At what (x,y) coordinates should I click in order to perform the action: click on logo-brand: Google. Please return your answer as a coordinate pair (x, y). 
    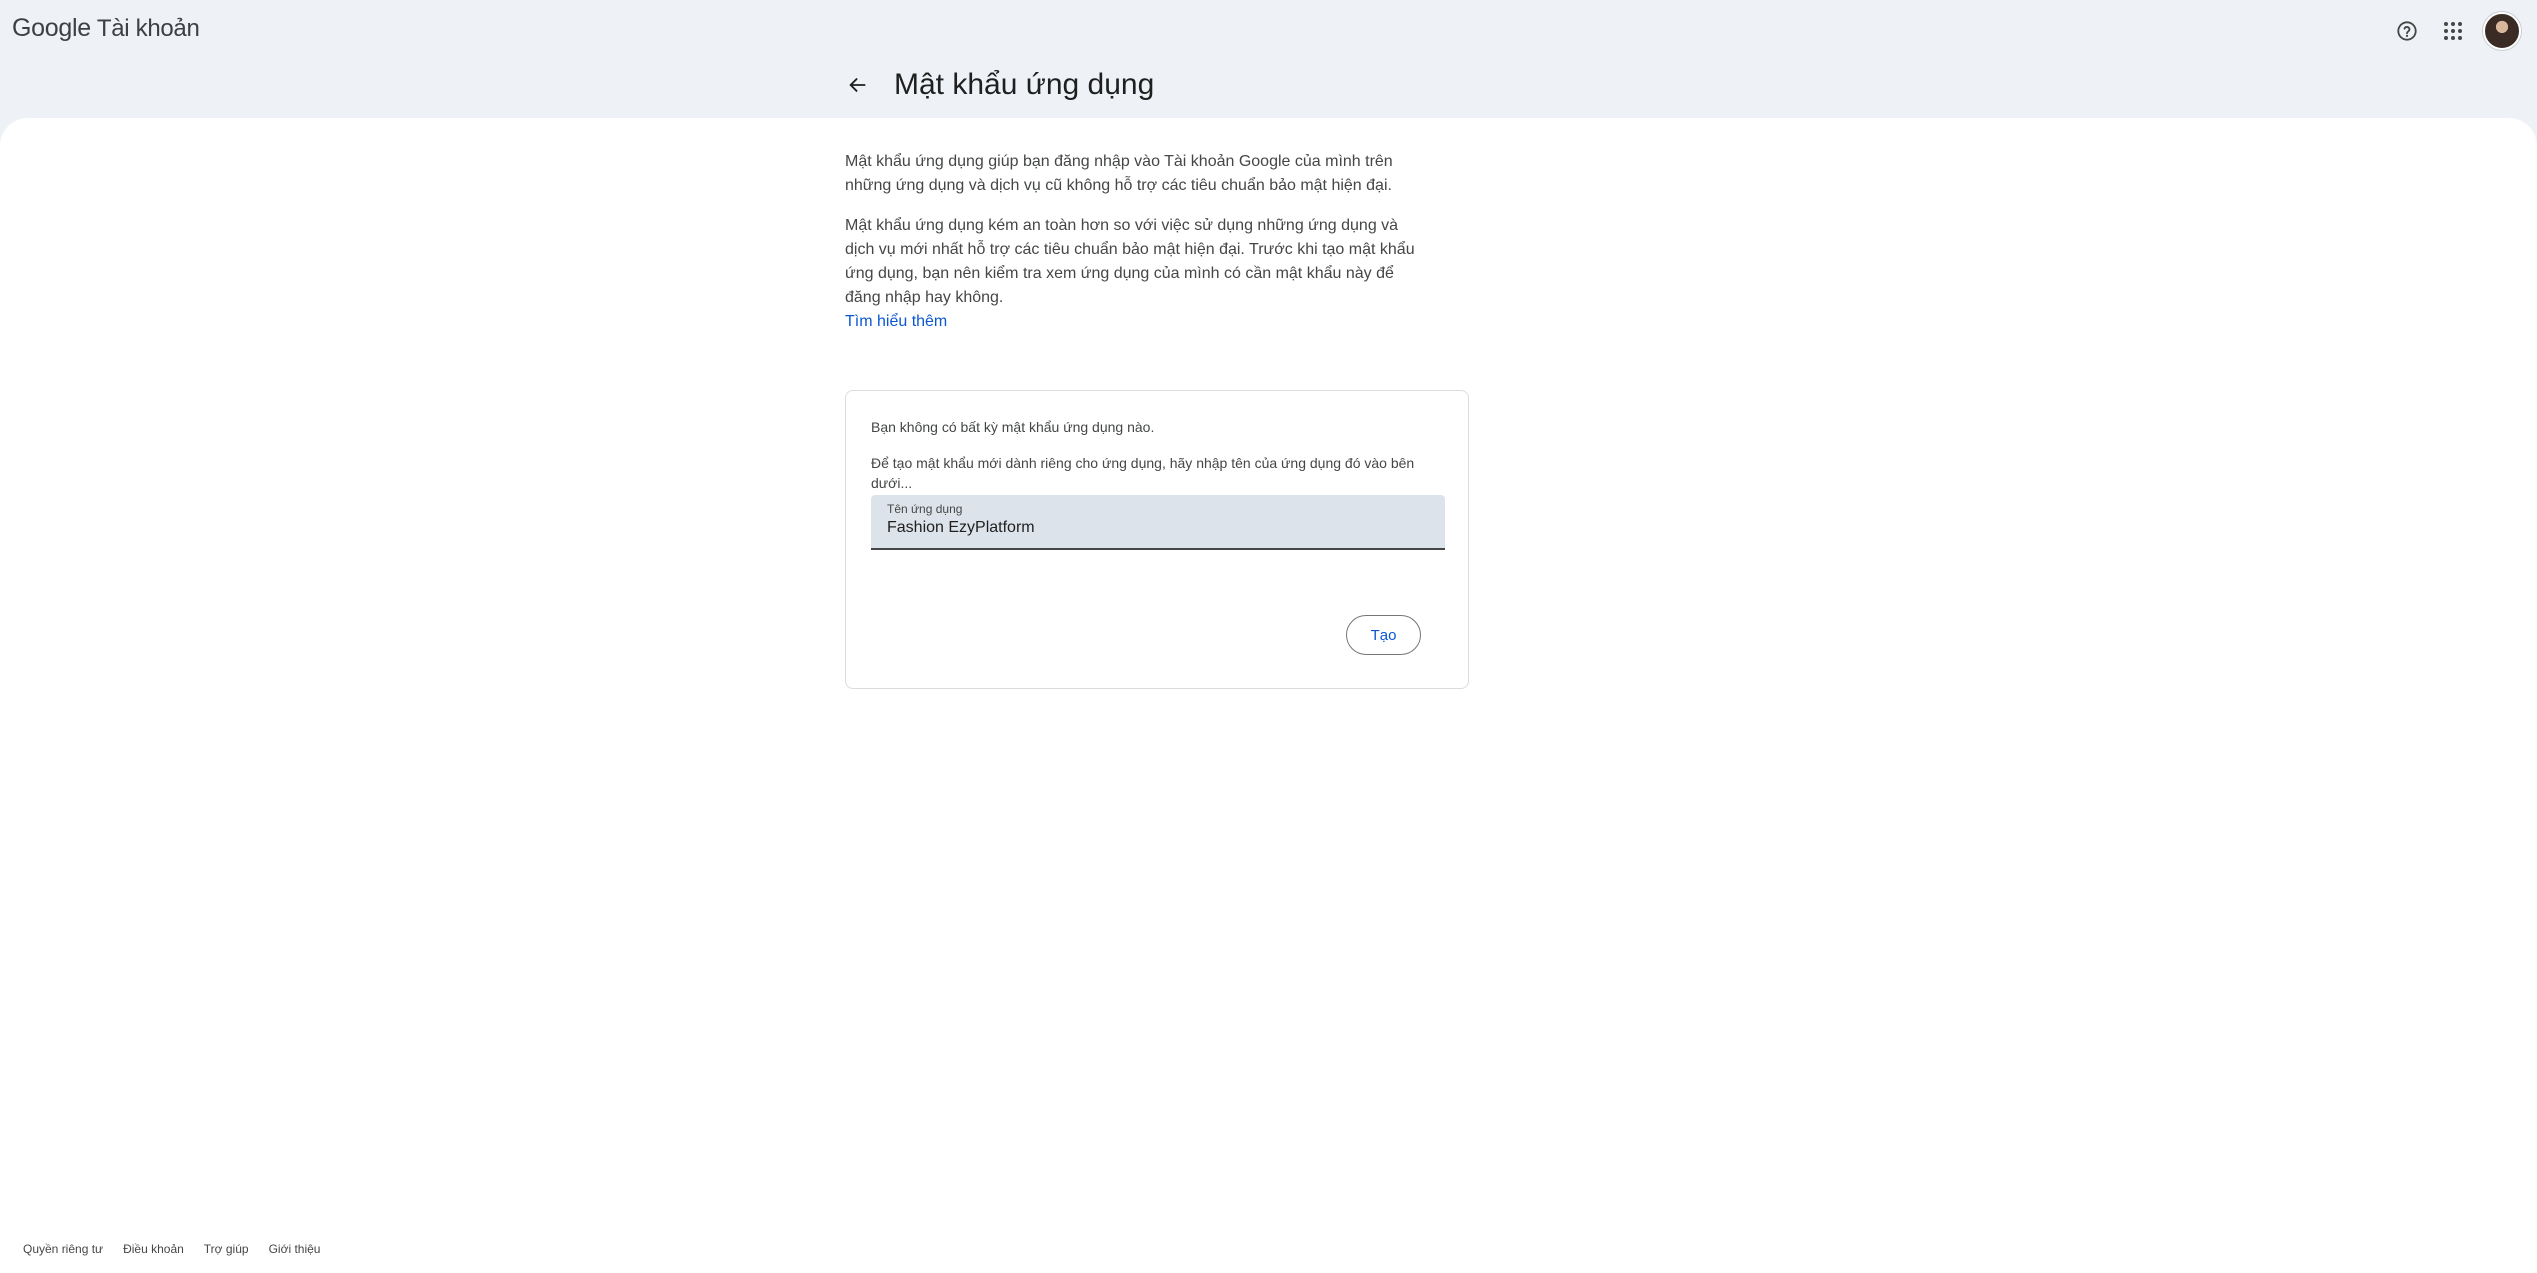
    Looking at the image, I should click on (51, 28).